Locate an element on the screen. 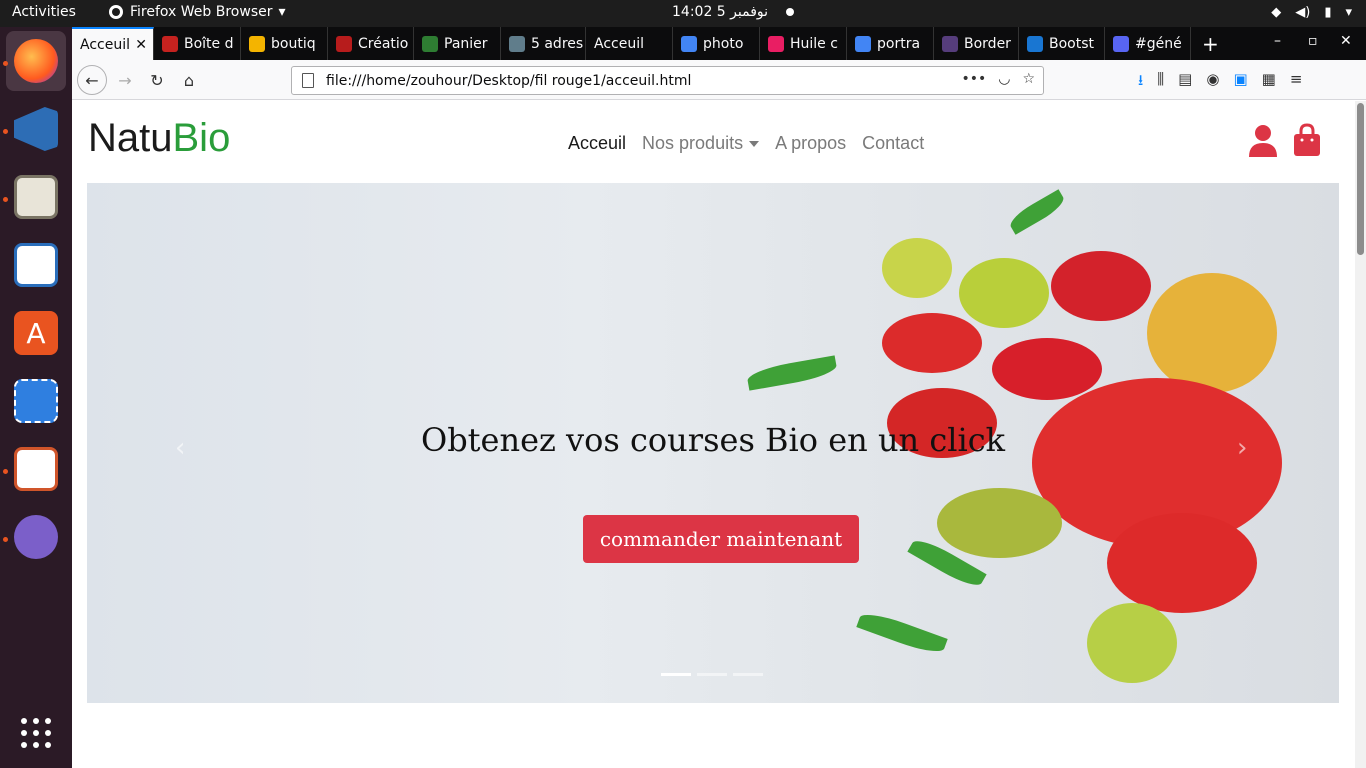  browser-tab: Boîte d is located at coordinates (197, 43).